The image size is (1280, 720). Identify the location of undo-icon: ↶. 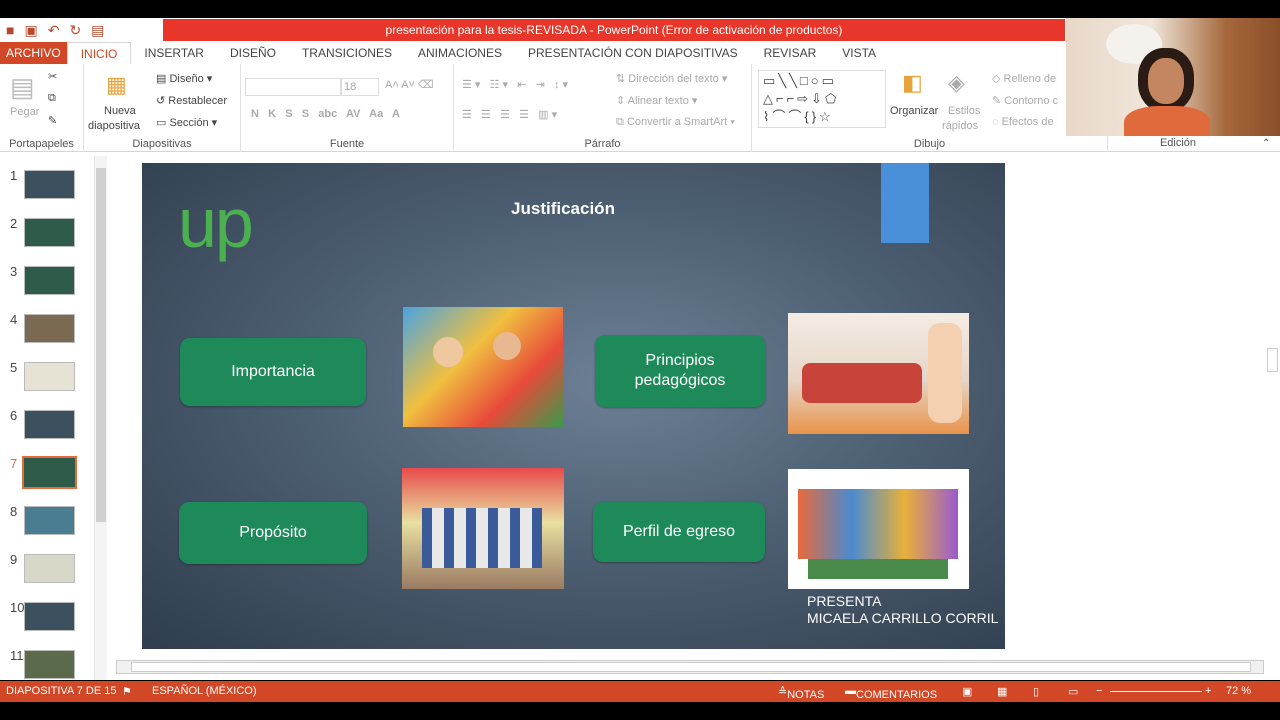
(54, 30).